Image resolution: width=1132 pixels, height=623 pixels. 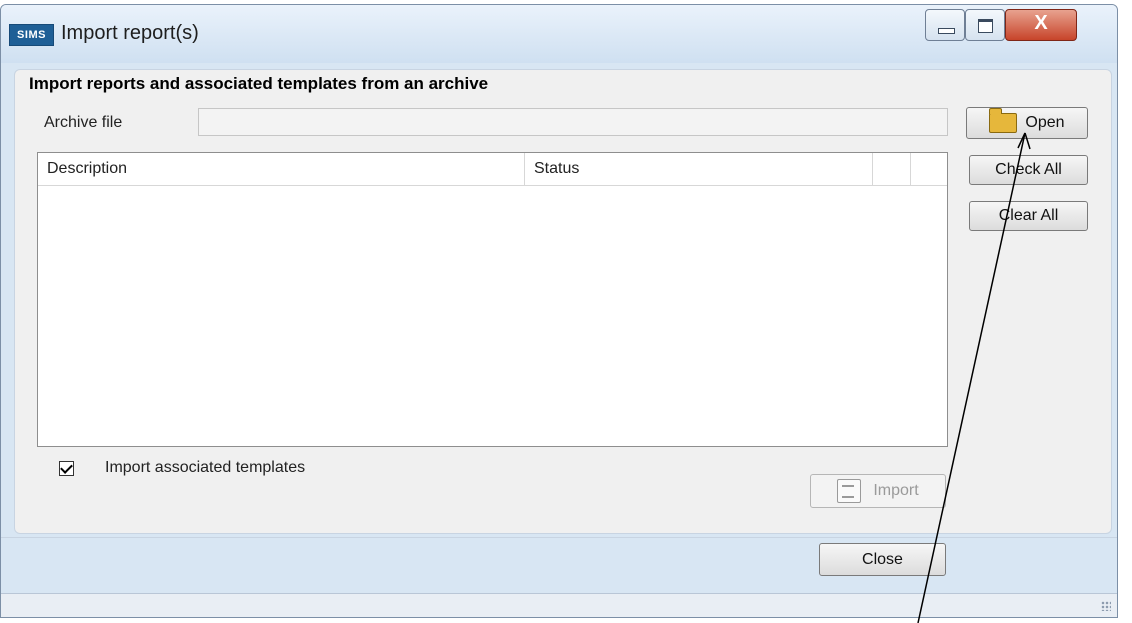 I want to click on folder-open-icon, so click(x=1003, y=120).